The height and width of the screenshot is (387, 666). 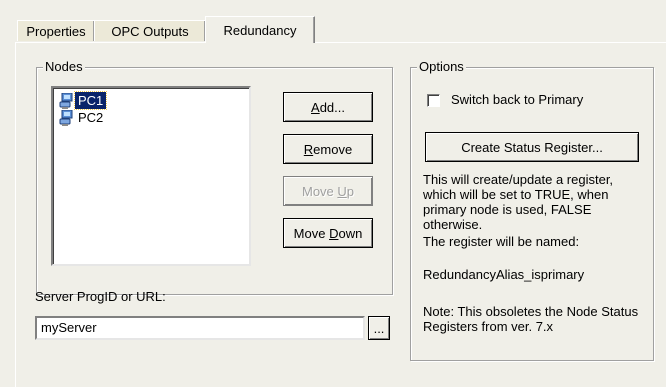 I want to click on list-item-pc1: PC1, so click(x=83, y=100).